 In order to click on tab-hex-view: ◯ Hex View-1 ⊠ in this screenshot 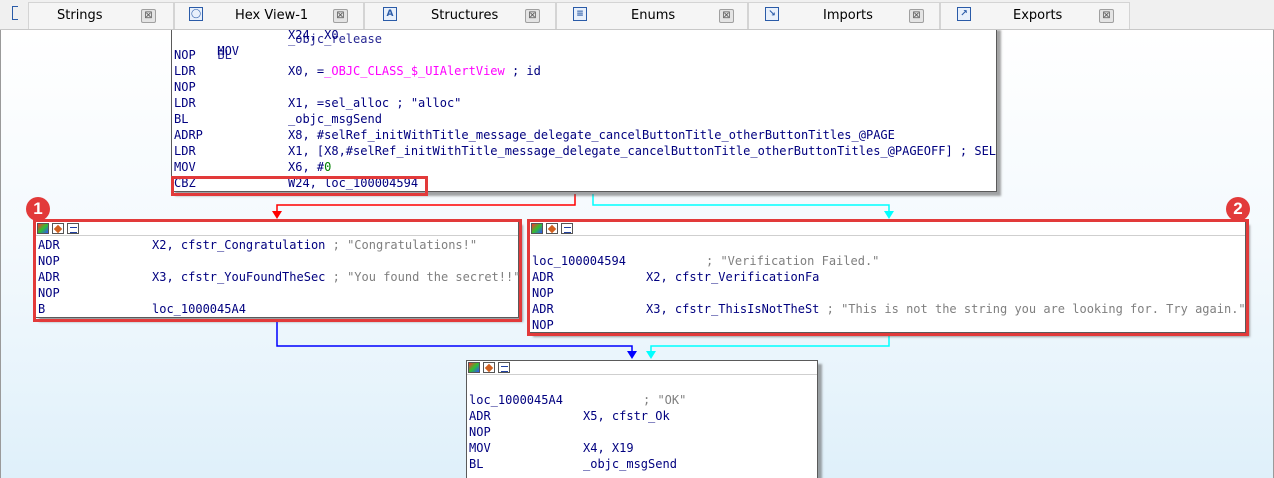, I will do `click(269, 15)`.